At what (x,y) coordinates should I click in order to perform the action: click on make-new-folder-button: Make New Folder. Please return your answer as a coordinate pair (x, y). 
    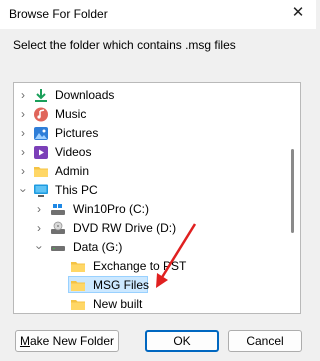
    Looking at the image, I should click on (67, 341).